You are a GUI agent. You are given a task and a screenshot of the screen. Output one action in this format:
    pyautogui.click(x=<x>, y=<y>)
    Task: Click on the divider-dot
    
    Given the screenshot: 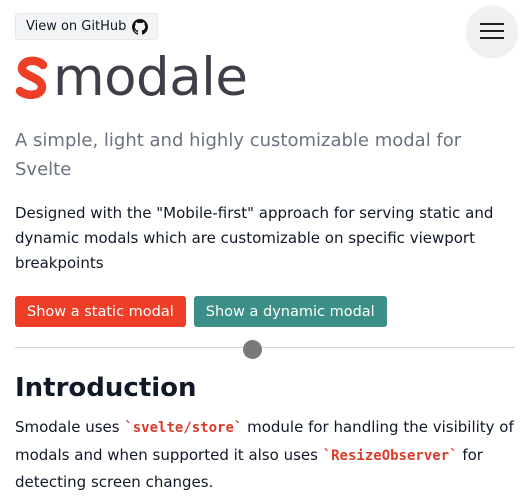 What is the action you would take?
    pyautogui.click(x=252, y=349)
    